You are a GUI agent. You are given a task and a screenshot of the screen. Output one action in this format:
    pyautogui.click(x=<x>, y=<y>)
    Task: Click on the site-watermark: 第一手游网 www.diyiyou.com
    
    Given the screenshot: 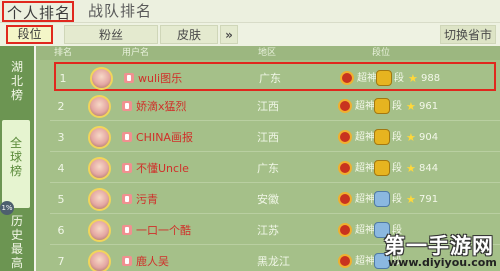 What is the action you would take?
    pyautogui.click(x=439, y=249)
    